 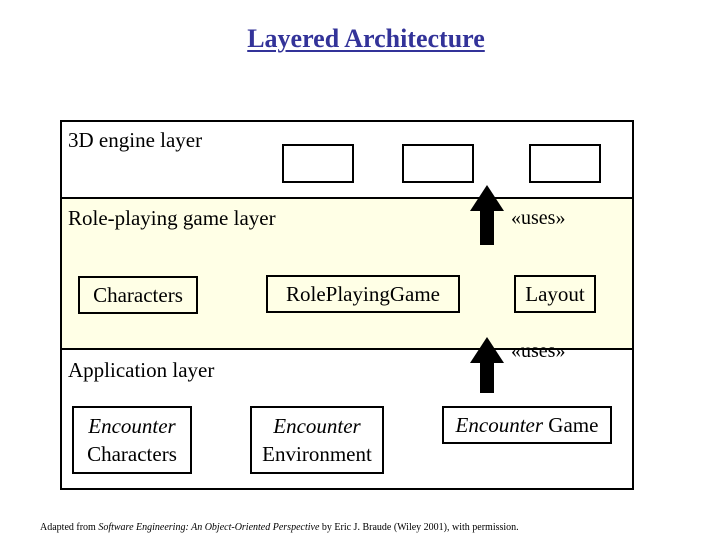 What do you see at coordinates (538, 218) in the screenshot?
I see `uses-label-rpg-to-engine: «uses»` at bounding box center [538, 218].